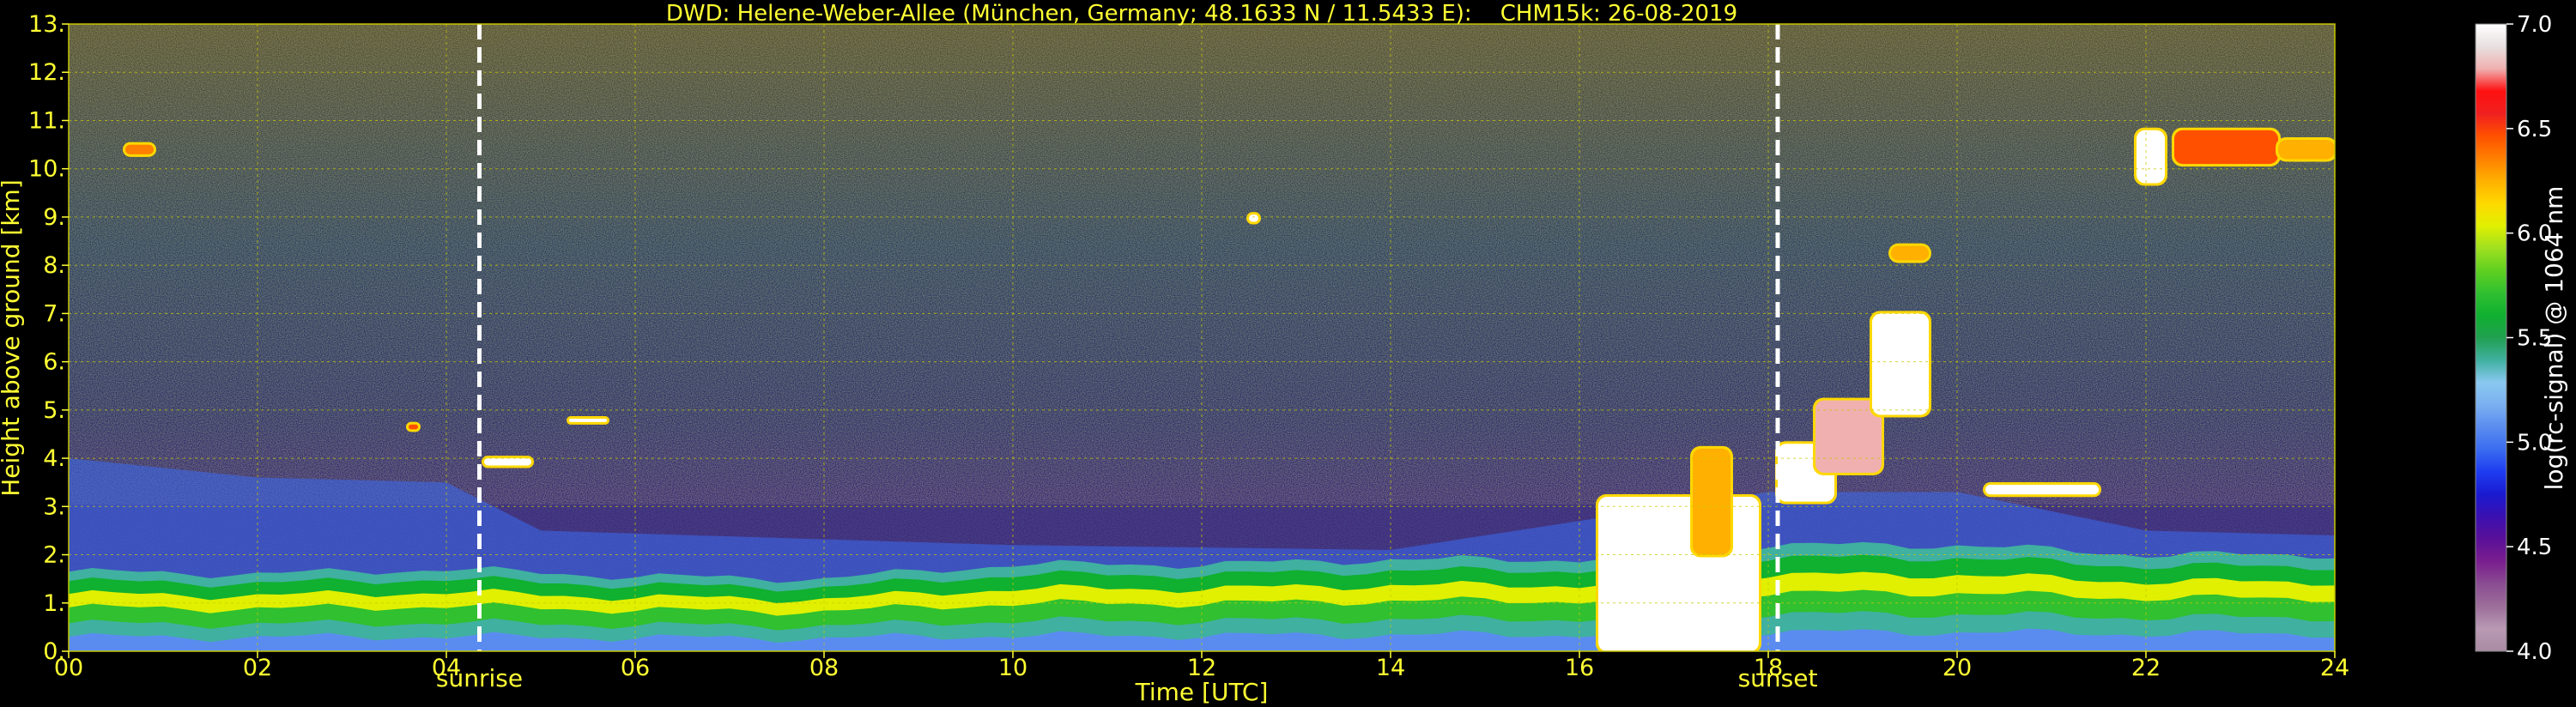 This screenshot has width=2576, height=707. Describe the element at coordinates (2491, 337) in the screenshot. I see `colorbar-gradient` at that location.